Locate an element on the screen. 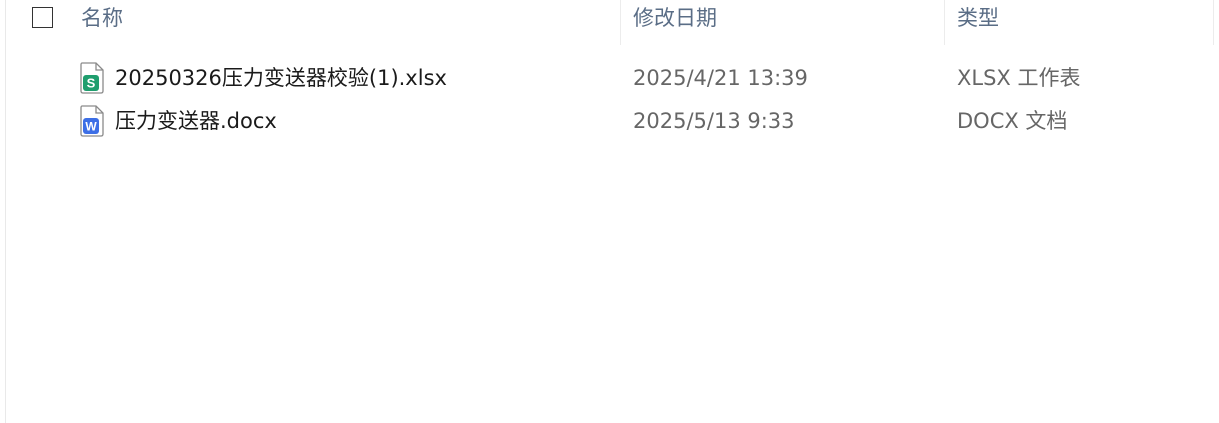  file-type: XLSX 工作表 is located at coordinates (1019, 78).